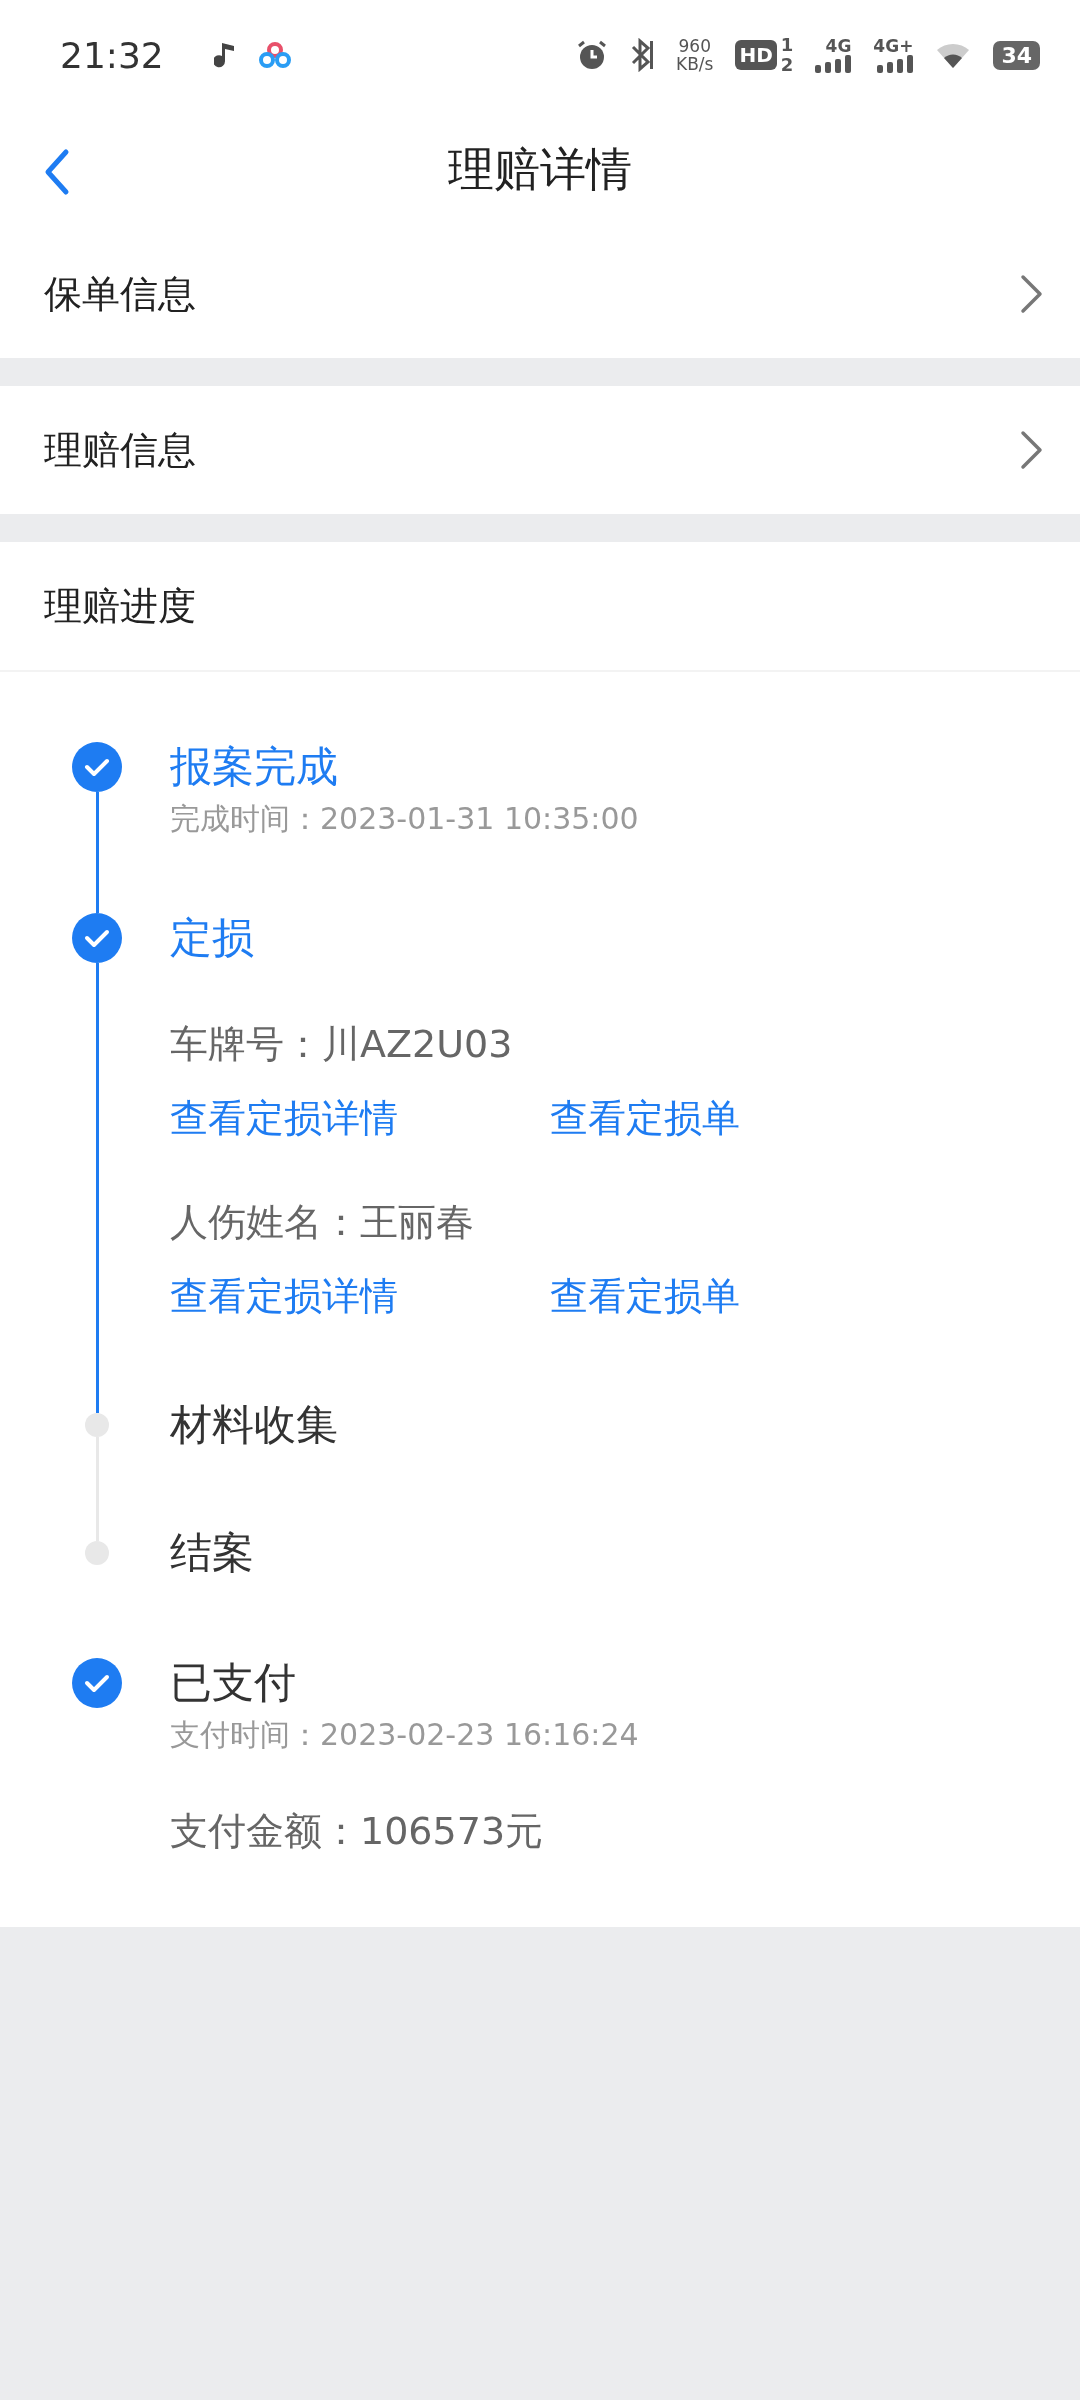 The width and height of the screenshot is (1080, 2400). What do you see at coordinates (540, 169) in the screenshot?
I see `page-title: 理赔详情` at bounding box center [540, 169].